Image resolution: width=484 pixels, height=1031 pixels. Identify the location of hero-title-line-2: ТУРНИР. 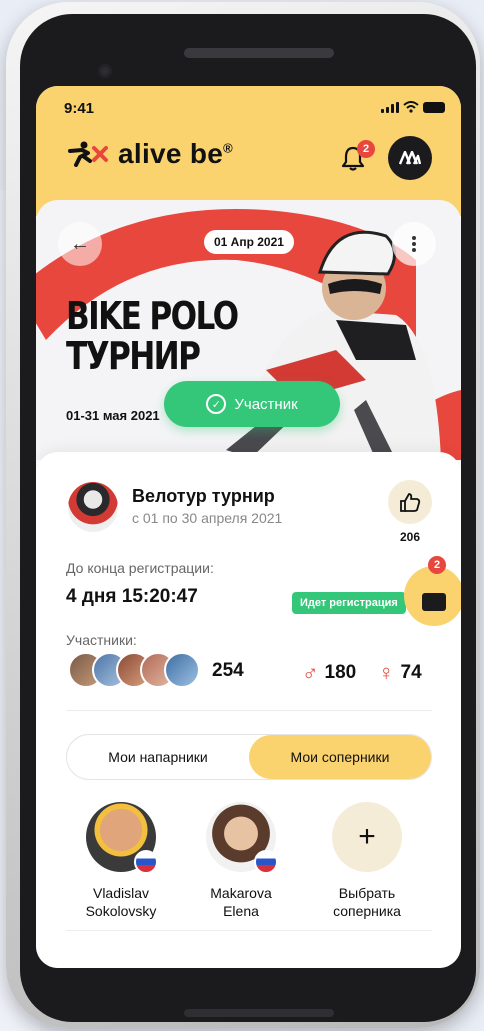
(133, 356).